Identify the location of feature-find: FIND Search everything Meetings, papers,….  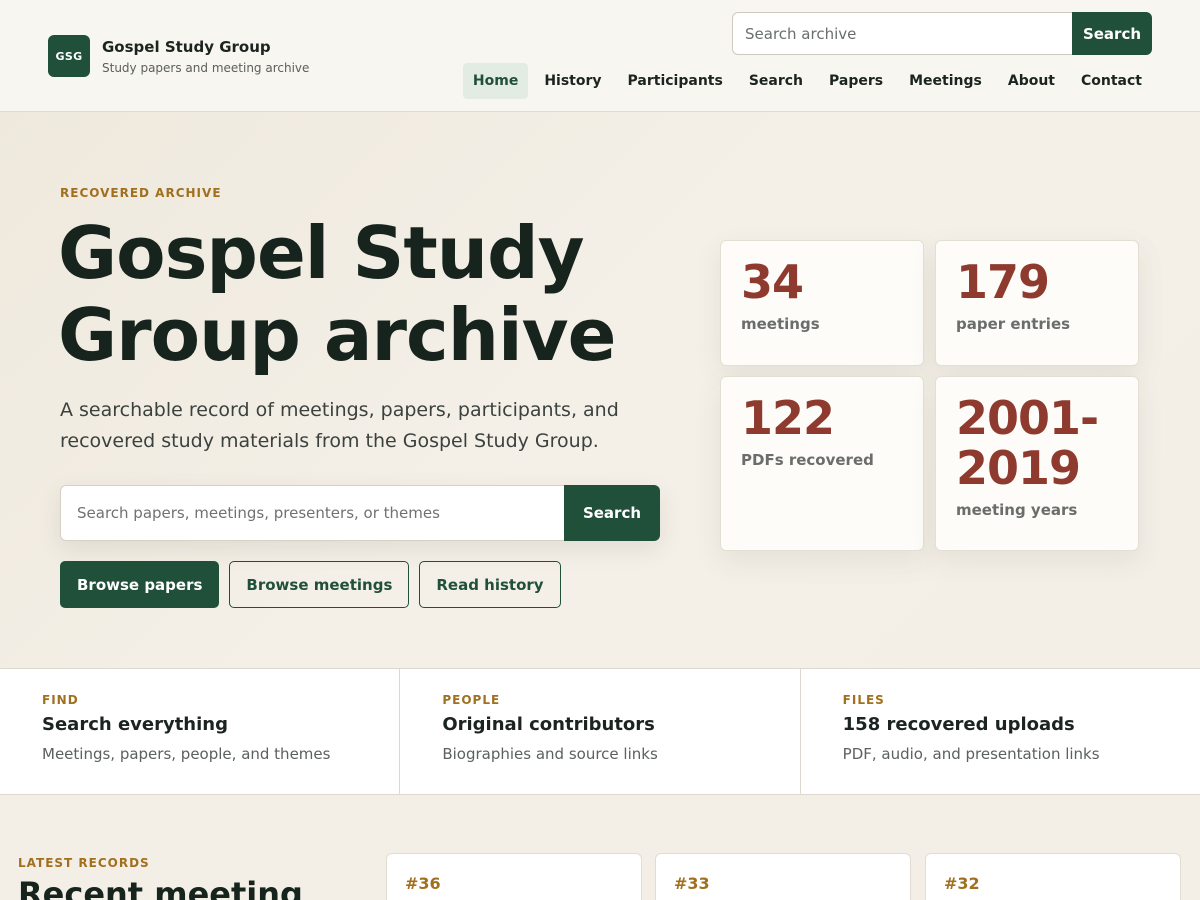
(200, 731).